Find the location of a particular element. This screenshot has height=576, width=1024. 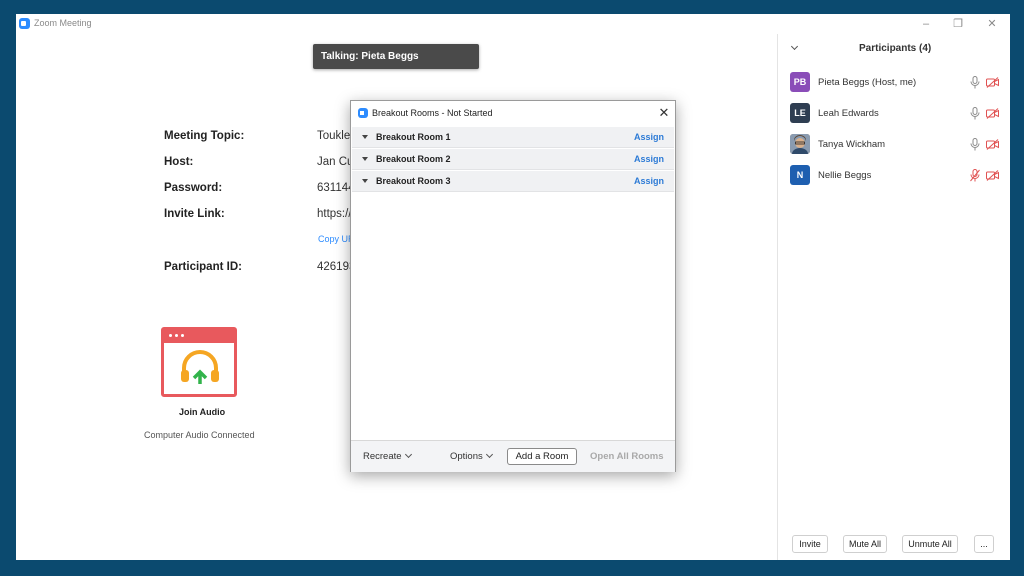

title-bar: Zoom Meeting – ❐ ✕ is located at coordinates (513, 24).